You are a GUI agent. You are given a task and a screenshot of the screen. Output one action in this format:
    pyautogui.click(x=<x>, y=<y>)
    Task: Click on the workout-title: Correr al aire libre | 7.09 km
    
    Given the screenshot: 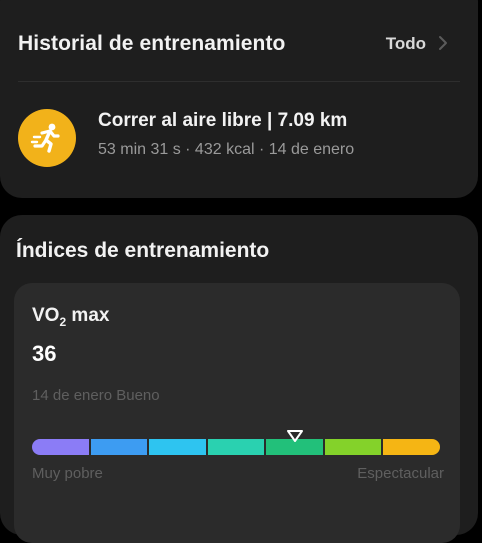 What is the action you would take?
    pyautogui.click(x=223, y=120)
    